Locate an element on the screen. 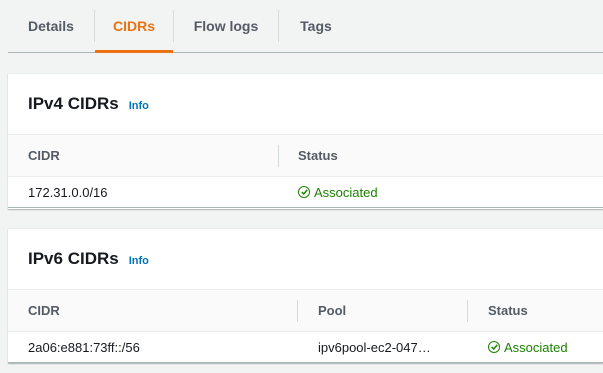 The image size is (603, 373). table-header: CIDR Pool Status is located at coordinates (305, 311).